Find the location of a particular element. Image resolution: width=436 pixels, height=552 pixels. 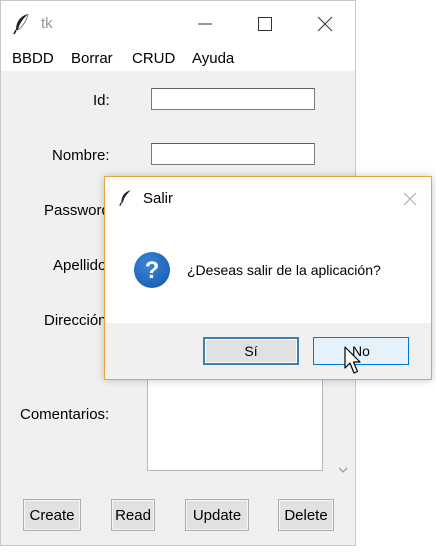

dialog-button-bar: Sí No is located at coordinates (268, 351).